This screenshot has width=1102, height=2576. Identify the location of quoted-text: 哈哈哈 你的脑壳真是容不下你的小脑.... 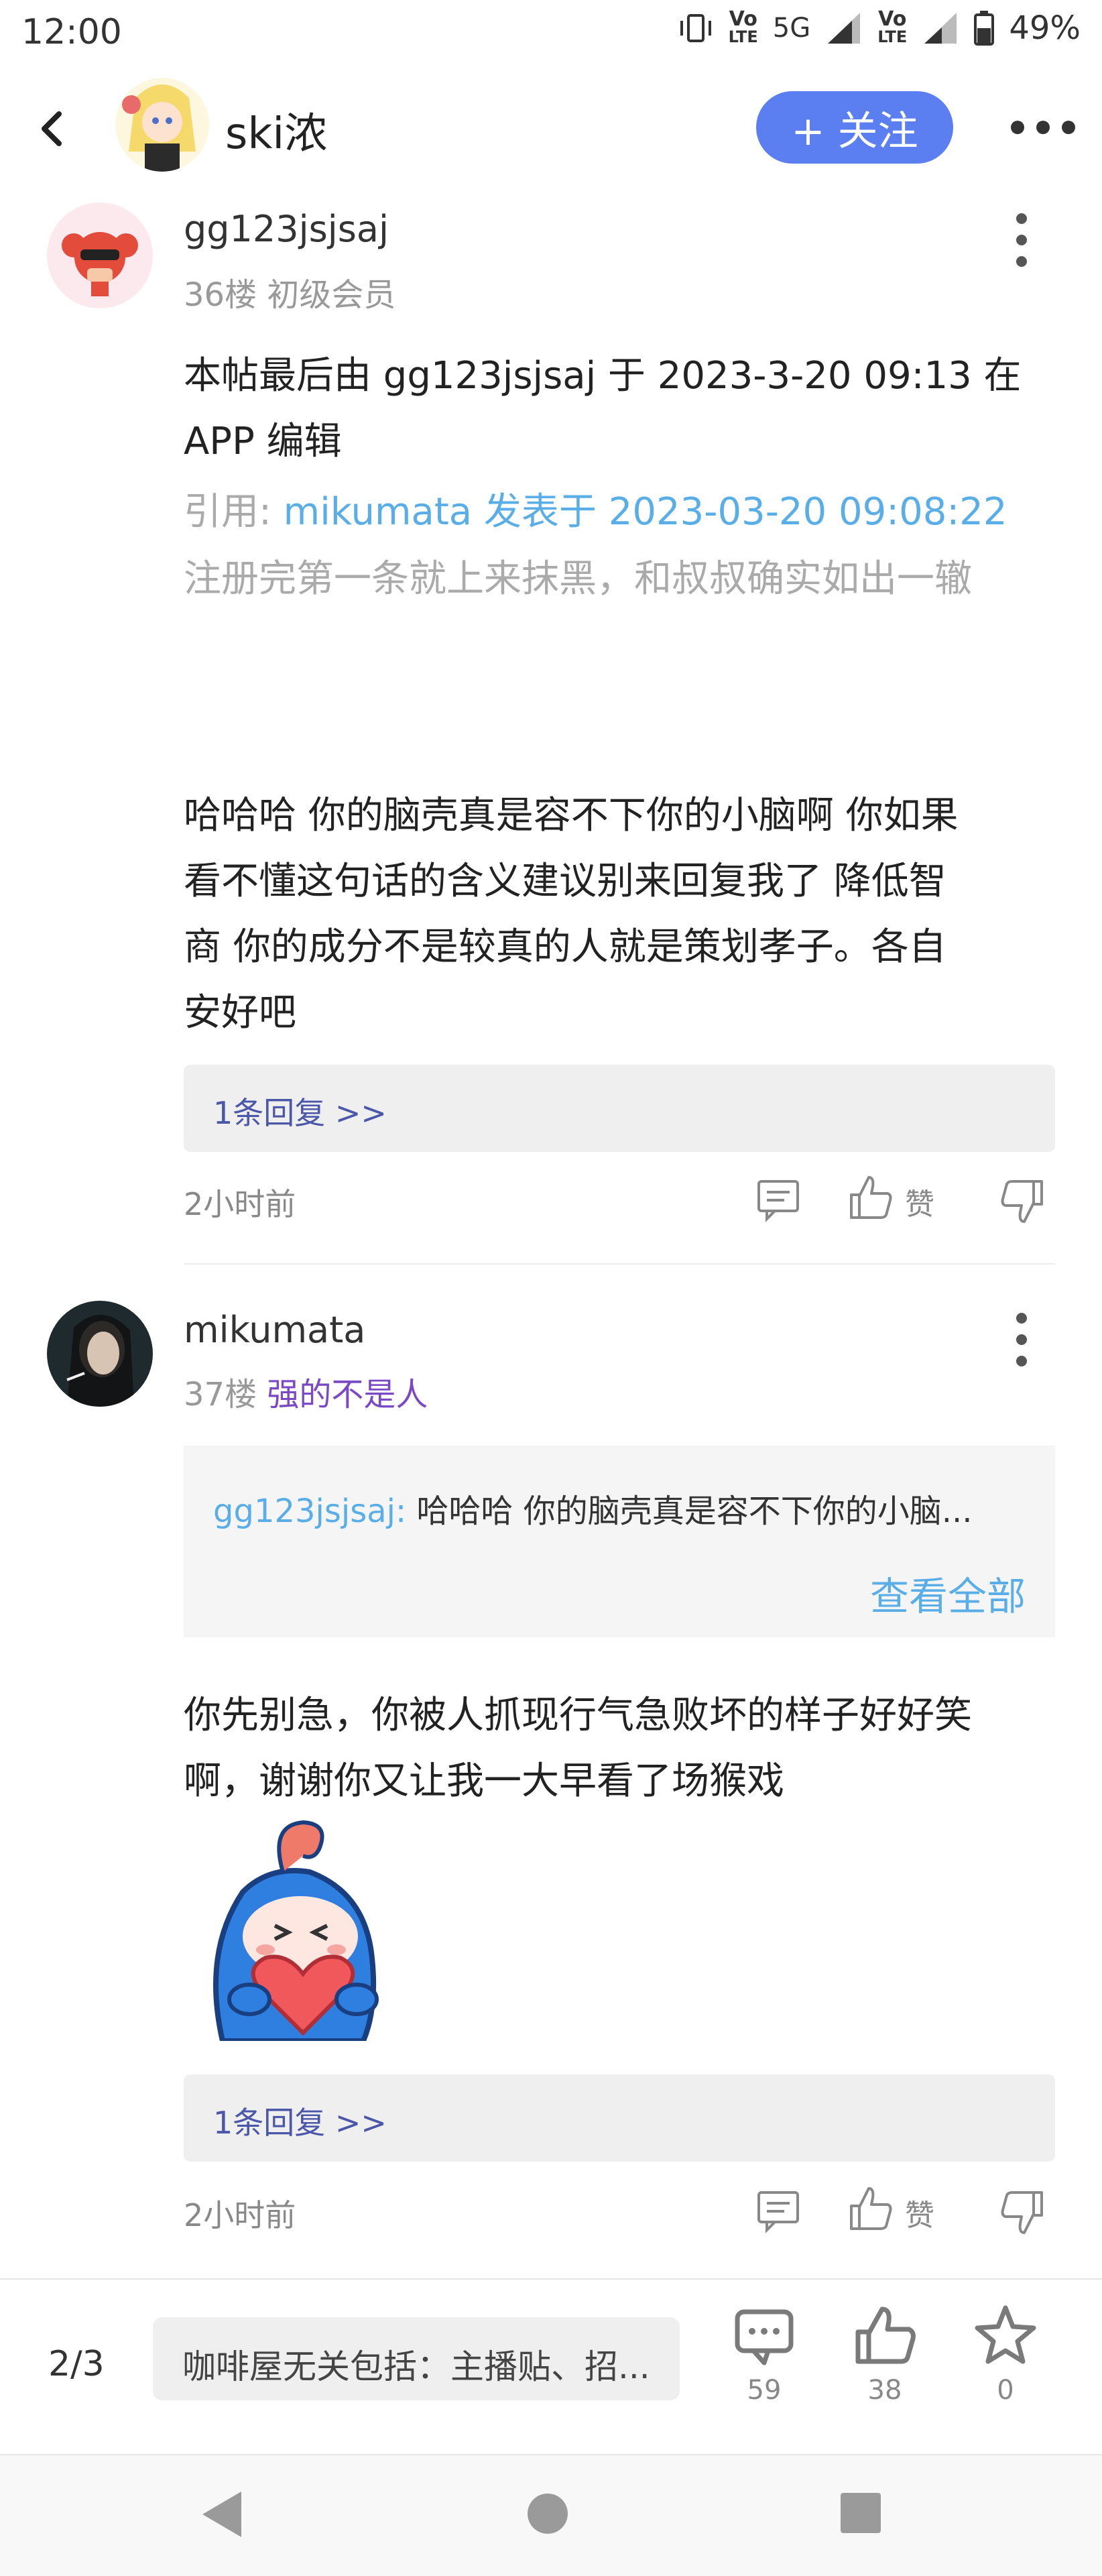
(690, 1511).